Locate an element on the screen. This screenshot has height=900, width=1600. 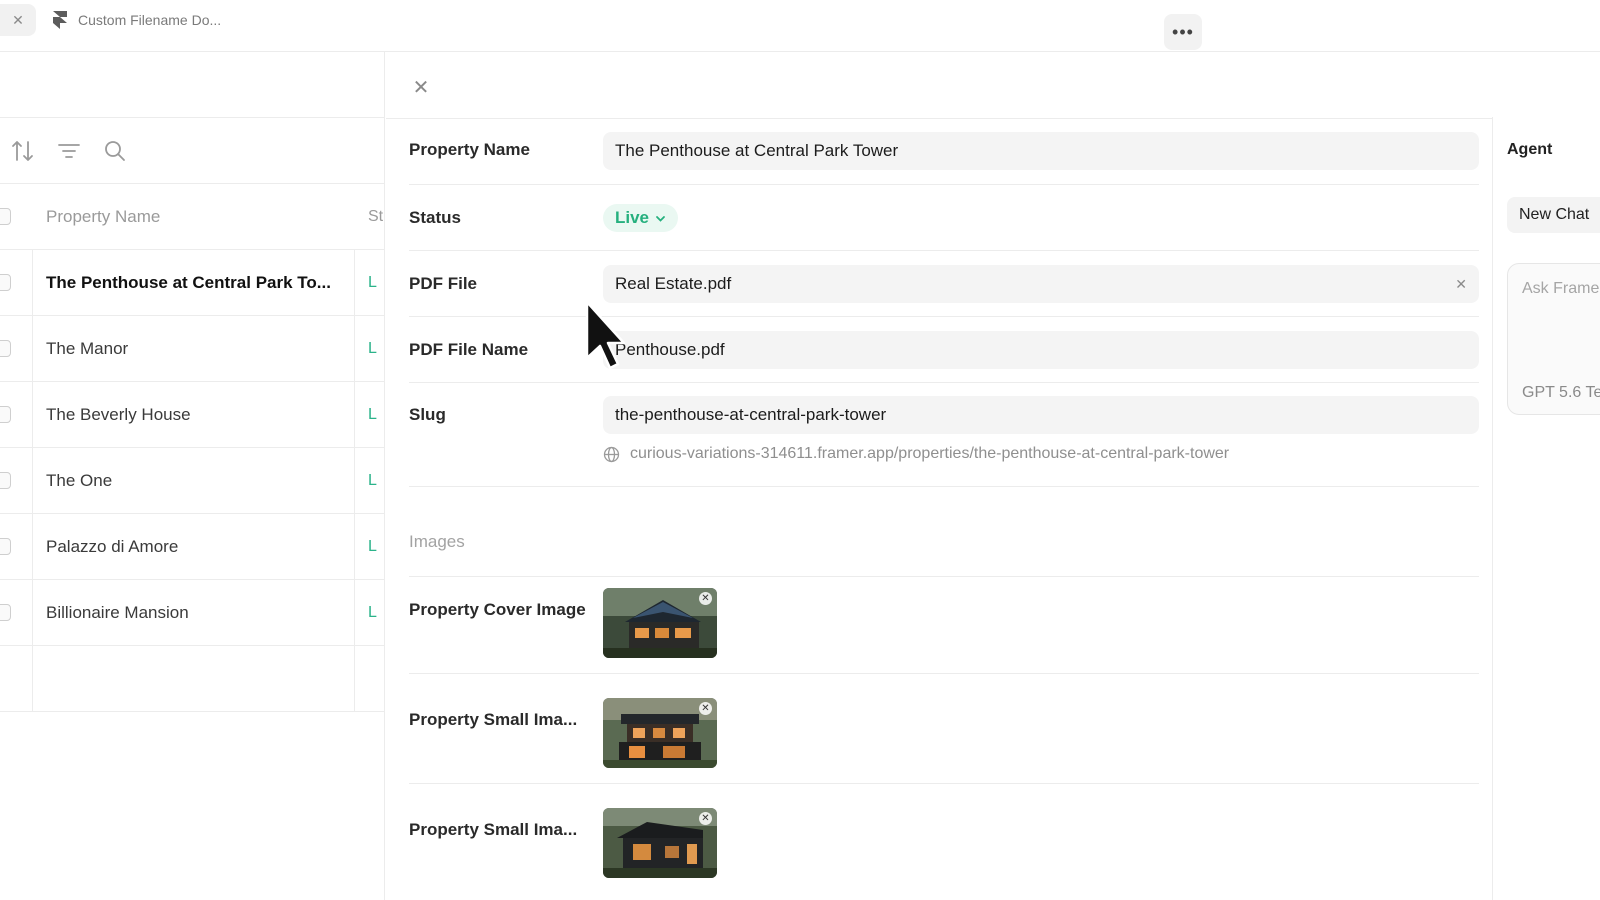
field-label: Slug is located at coordinates (427, 414).